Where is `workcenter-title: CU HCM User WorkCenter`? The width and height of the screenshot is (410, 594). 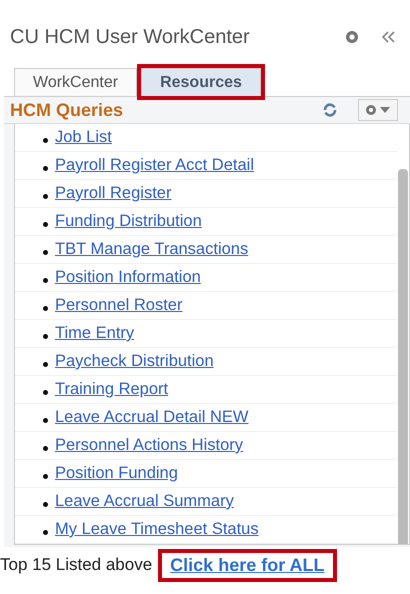
workcenter-title: CU HCM User WorkCenter is located at coordinates (130, 37).